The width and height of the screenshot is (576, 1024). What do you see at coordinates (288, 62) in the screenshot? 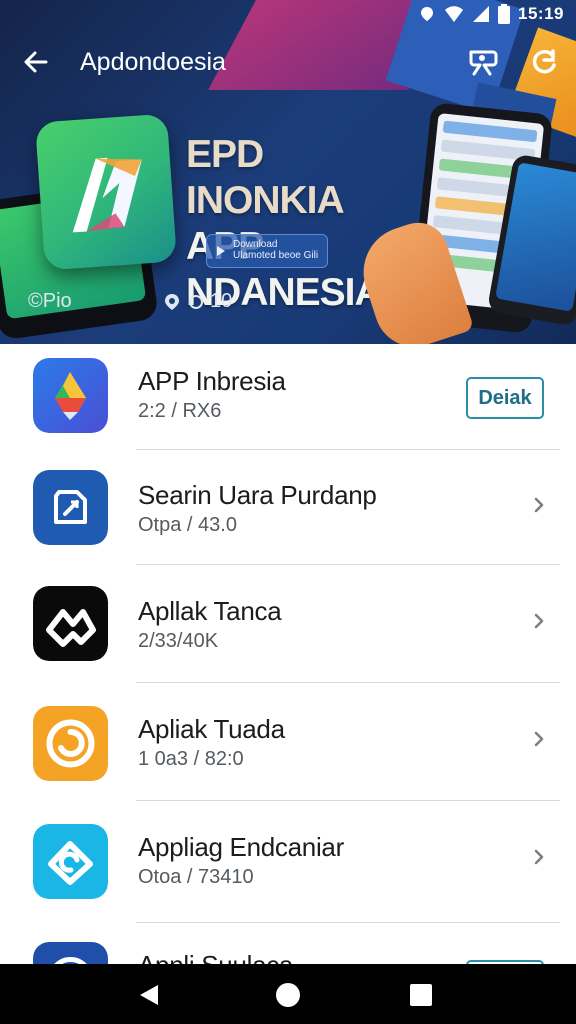
I see `top-app-bar: Apdondoesia` at bounding box center [288, 62].